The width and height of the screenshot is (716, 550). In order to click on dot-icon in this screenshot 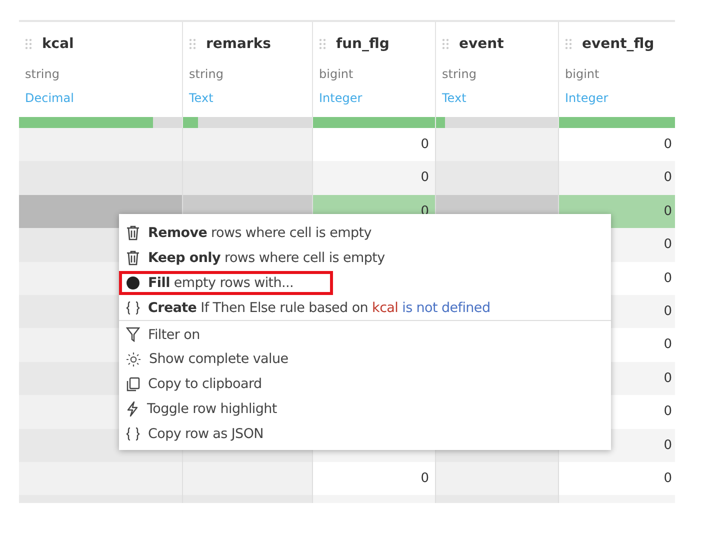, I will do `click(133, 283)`.